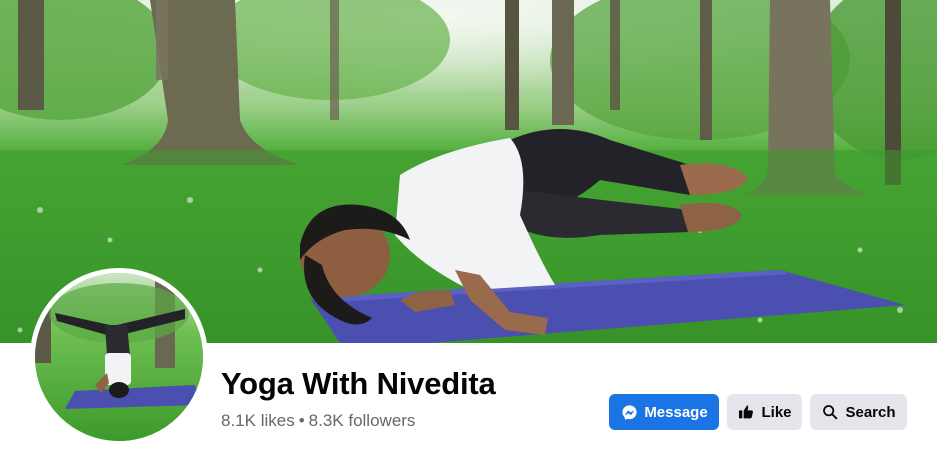 The image size is (937, 461). Describe the element at coordinates (746, 412) in the screenshot. I see `thumbs-up-icon` at that location.